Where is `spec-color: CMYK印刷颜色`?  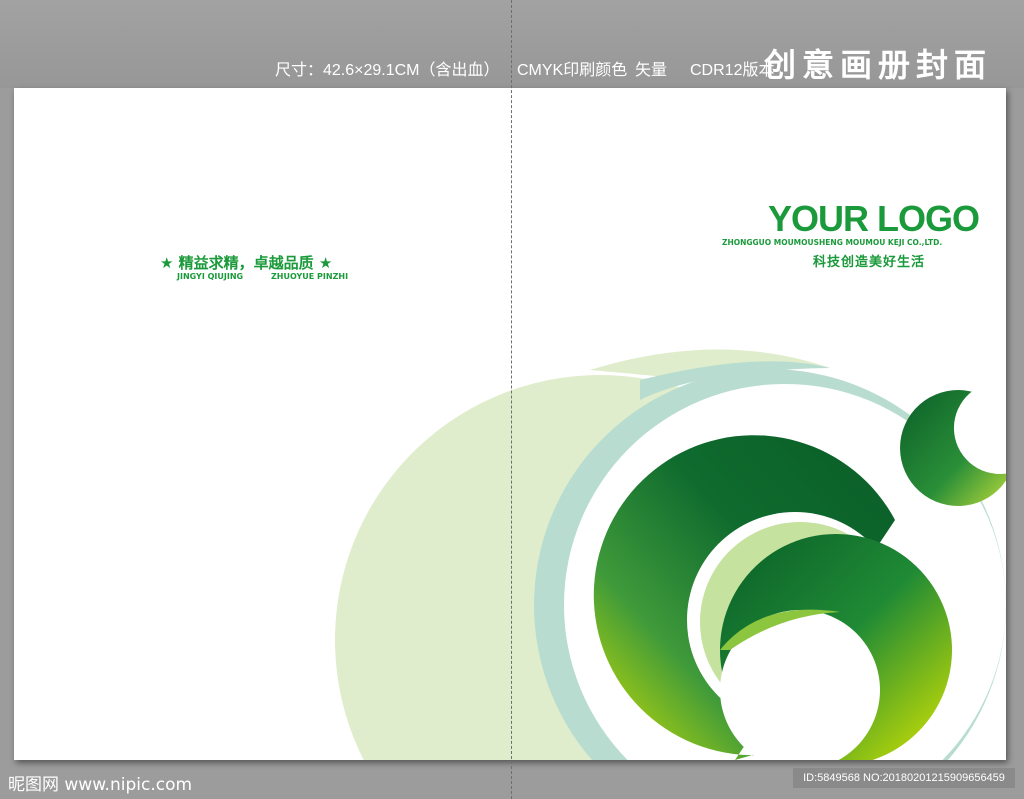
spec-color: CMYK印刷颜色 is located at coordinates (572, 70).